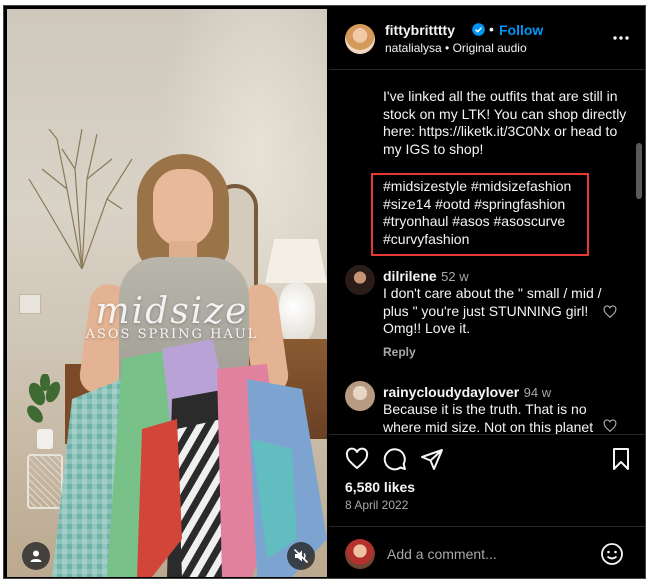  Describe the element at coordinates (432, 459) in the screenshot. I see `share-icon` at that location.